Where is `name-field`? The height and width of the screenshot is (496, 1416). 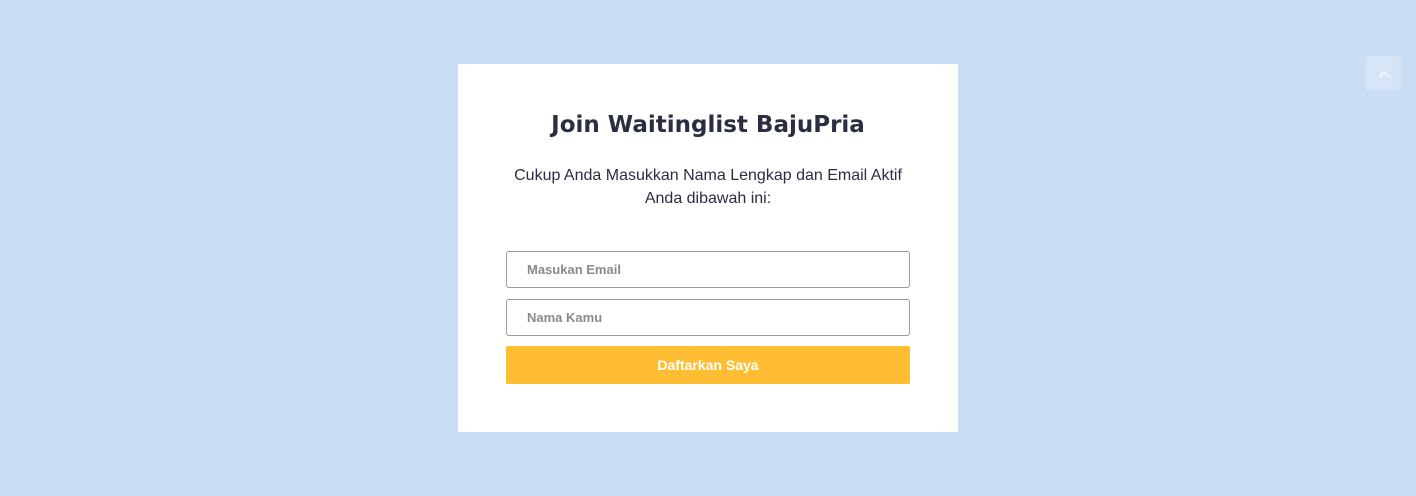
name-field is located at coordinates (708, 317).